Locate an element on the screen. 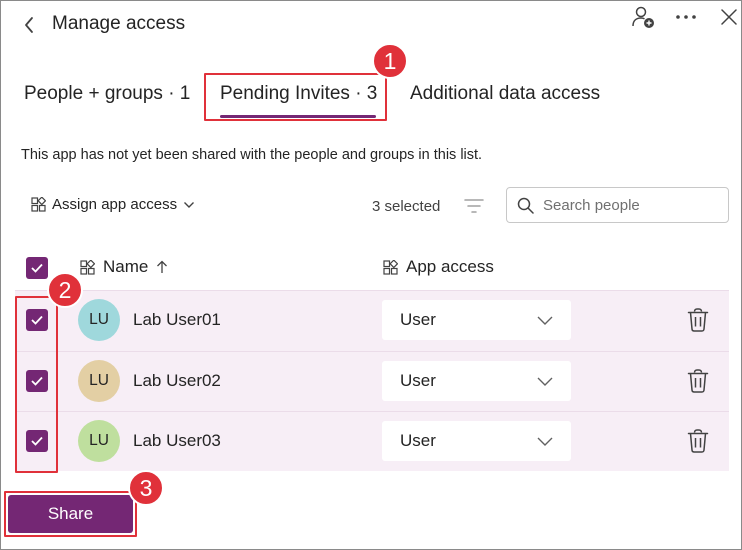 This screenshot has height=550, width=742. more-horizontal-icon is located at coordinates (686, 17).